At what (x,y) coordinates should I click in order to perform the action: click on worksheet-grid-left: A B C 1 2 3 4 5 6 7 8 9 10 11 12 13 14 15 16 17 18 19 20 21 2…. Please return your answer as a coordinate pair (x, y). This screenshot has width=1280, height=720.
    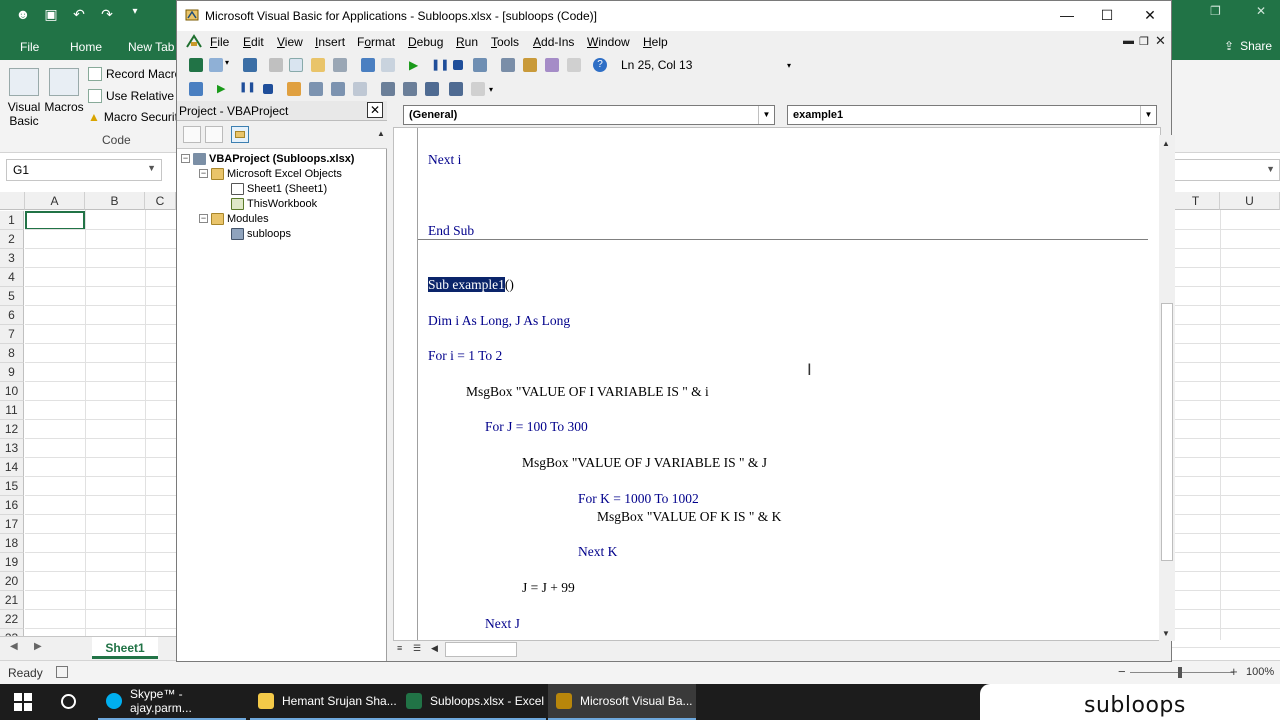
    Looking at the image, I should click on (88, 420).